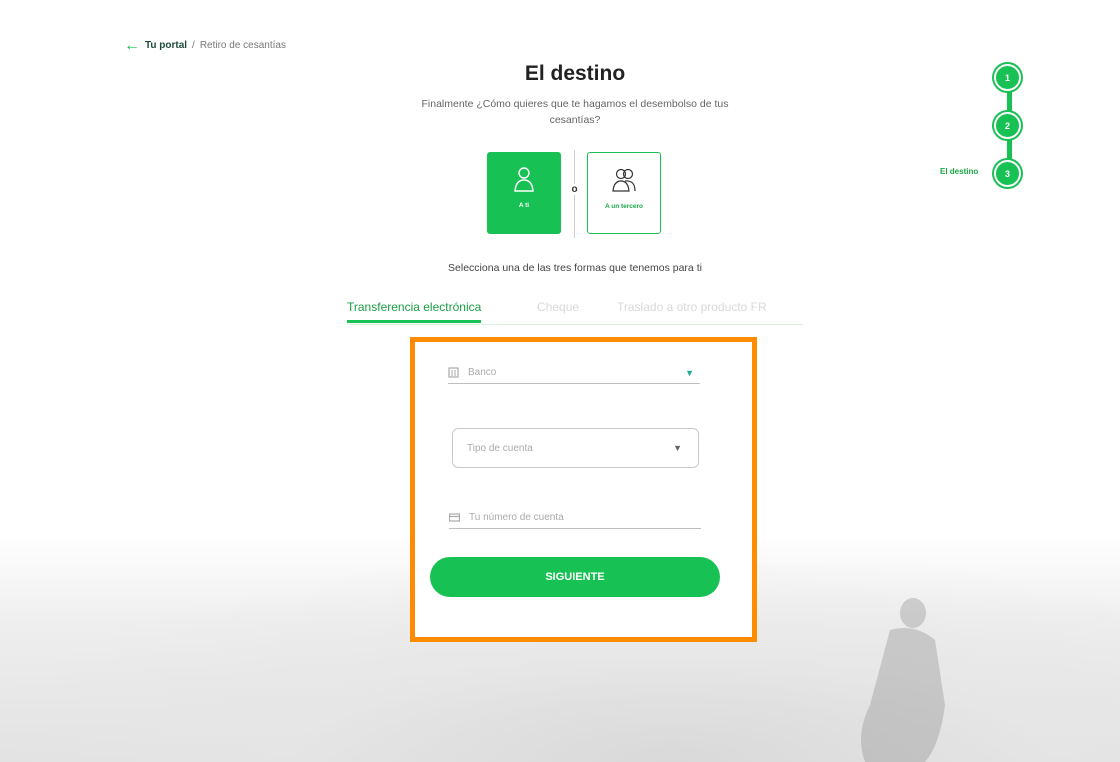 This screenshot has height=762, width=1120. What do you see at coordinates (558, 307) in the screenshot?
I see `tab-cheque: Cheque` at bounding box center [558, 307].